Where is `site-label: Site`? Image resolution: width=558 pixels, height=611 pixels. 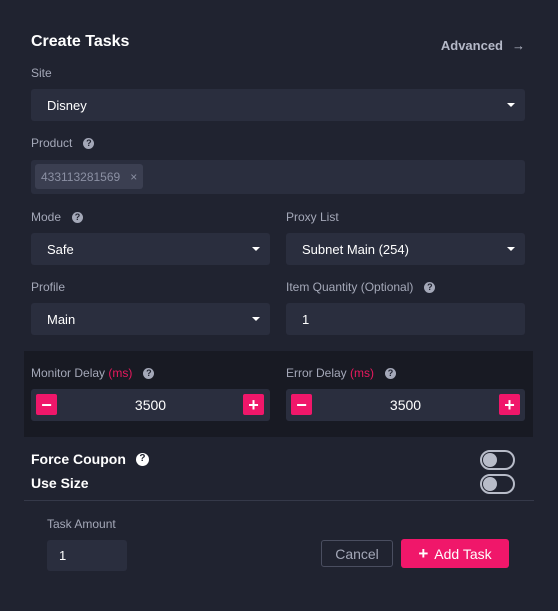
site-label: Site is located at coordinates (41, 73).